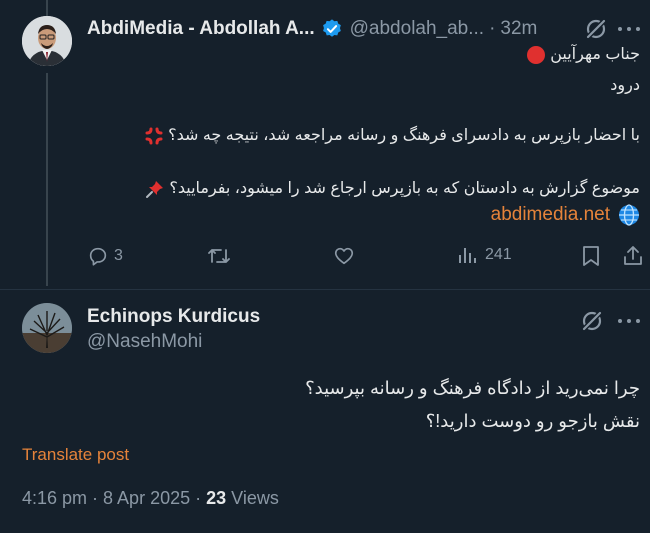 The image size is (650, 533). What do you see at coordinates (629, 215) in the screenshot?
I see `globe-icon` at bounding box center [629, 215].